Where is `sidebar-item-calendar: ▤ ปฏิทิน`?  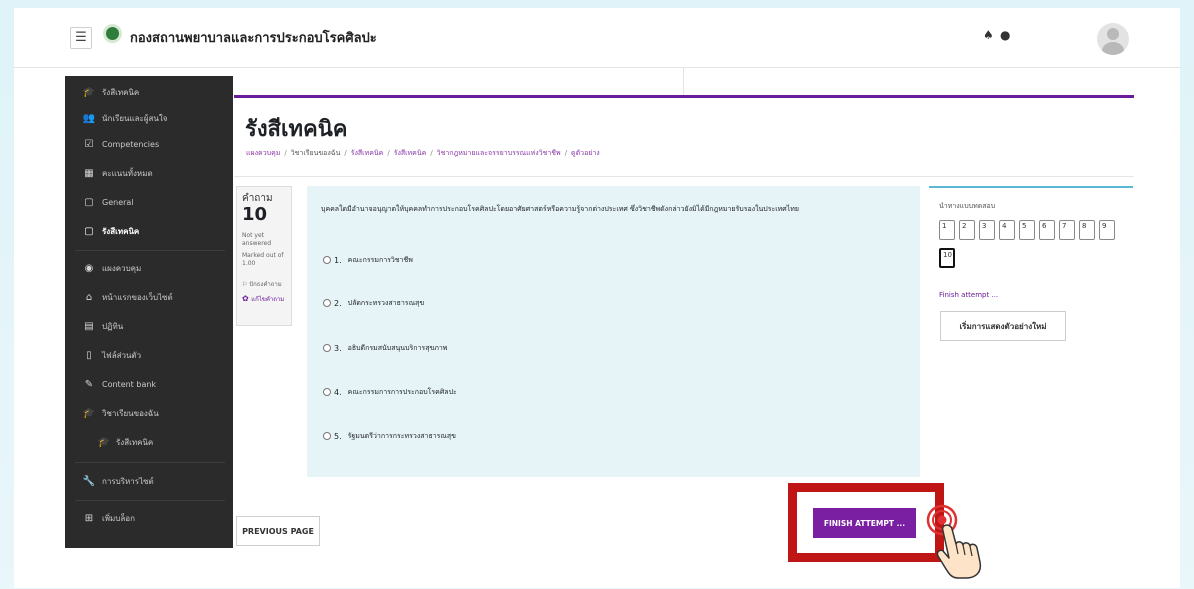 sidebar-item-calendar: ▤ ปฏิทิน is located at coordinates (149, 326).